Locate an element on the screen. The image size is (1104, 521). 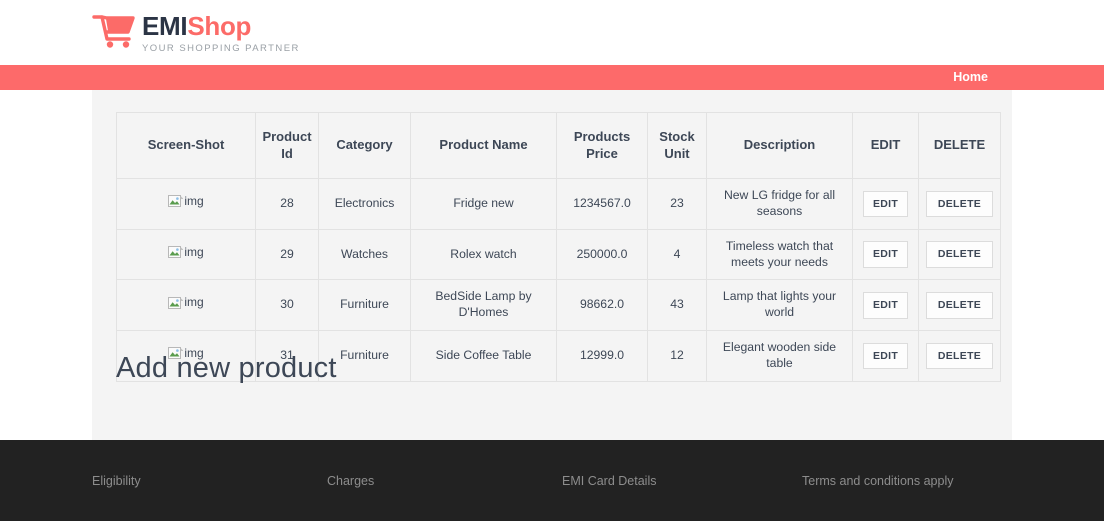
cell-description: Lamp that lights your world is located at coordinates (779, 305).